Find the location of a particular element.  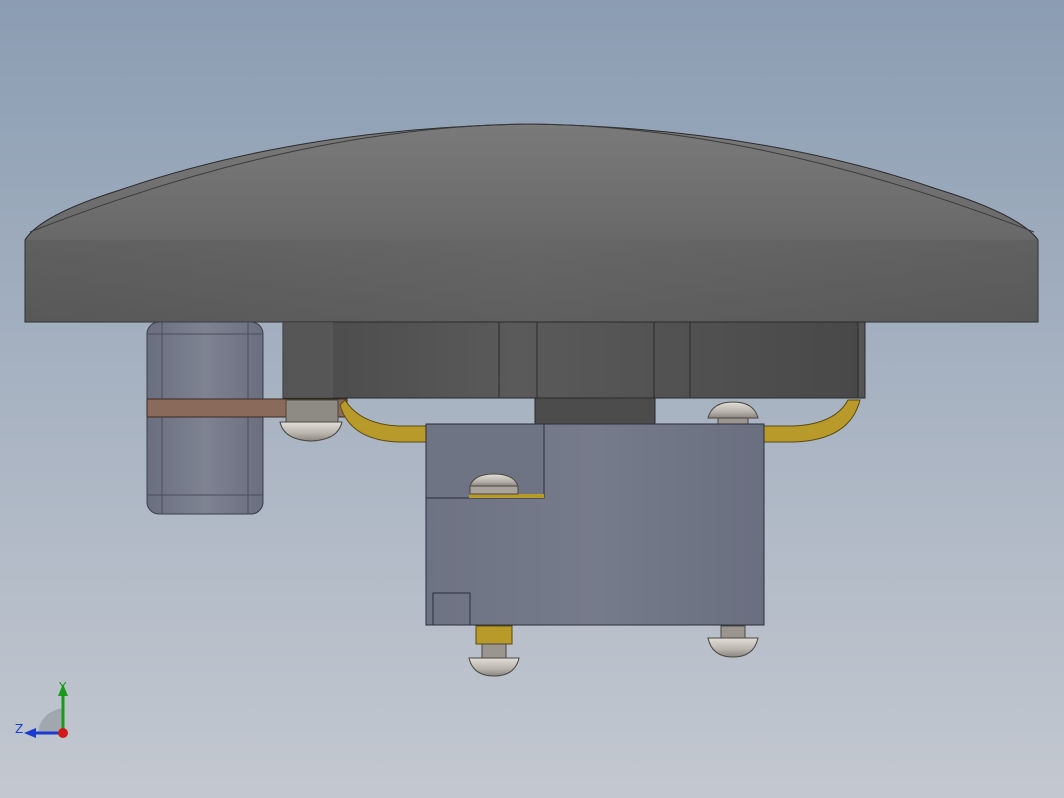

origin-icon is located at coordinates (63, 733).